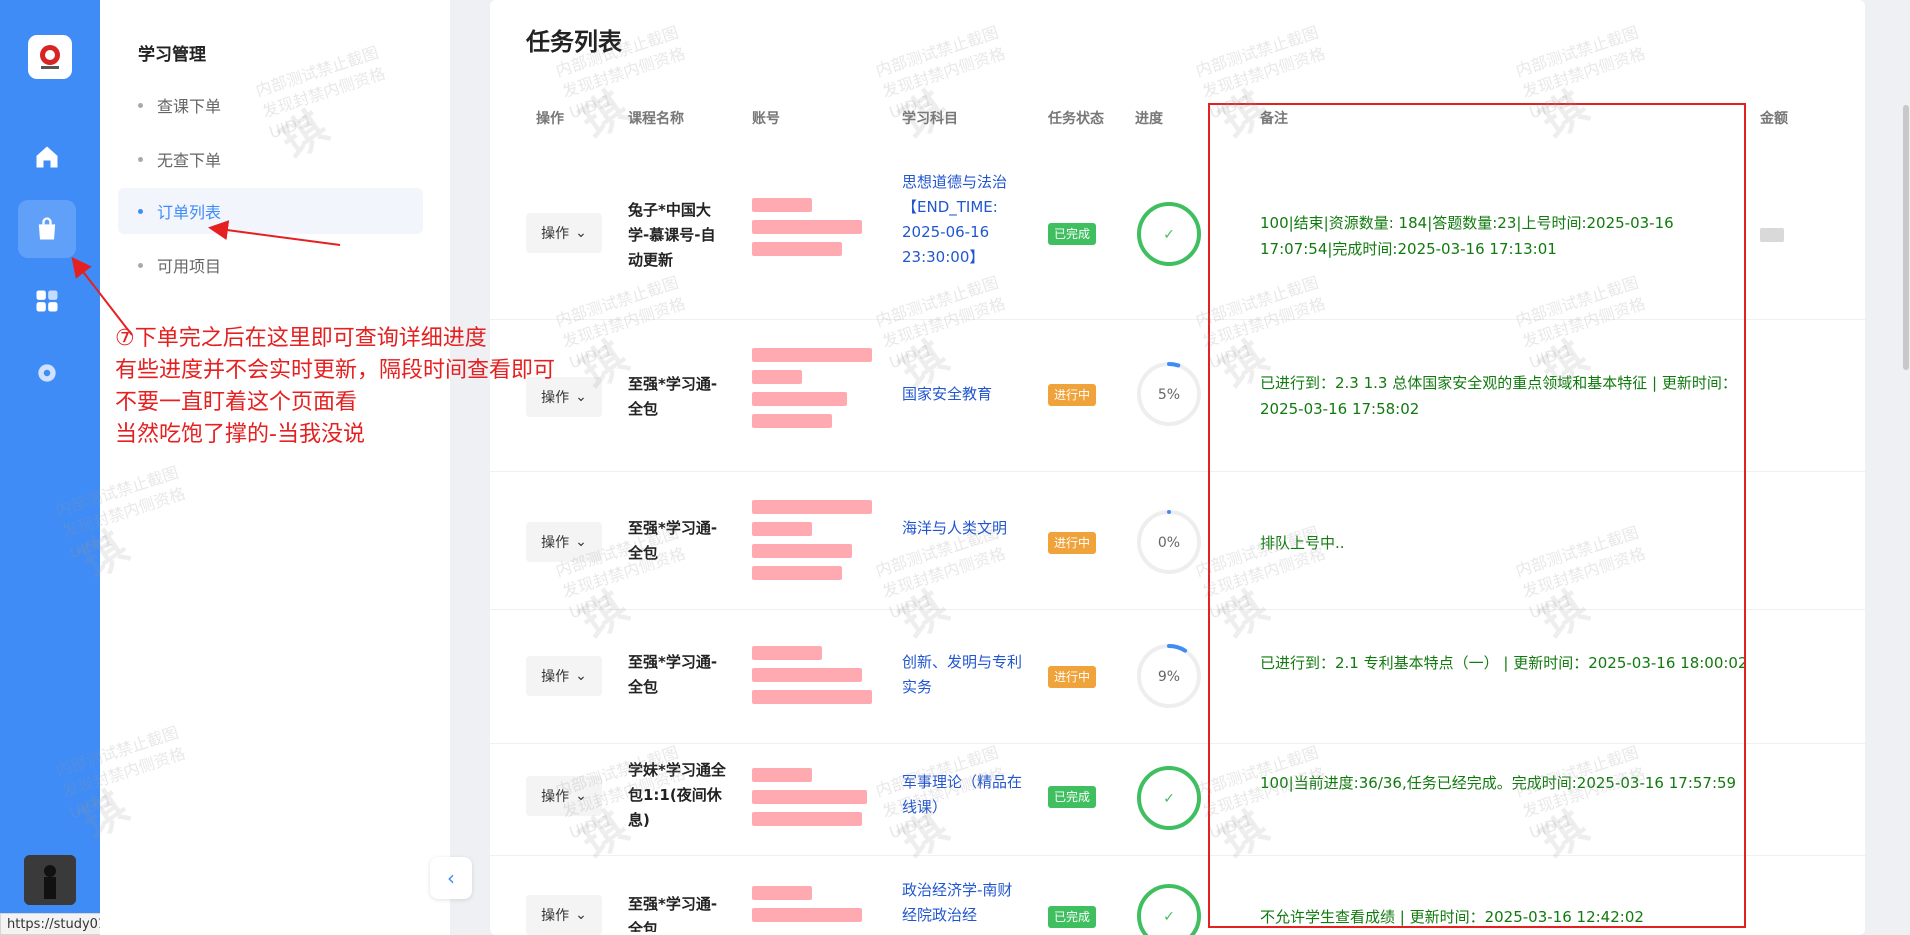 Image resolution: width=1910 pixels, height=935 pixels. Describe the element at coordinates (102, 296) in the screenshot. I see `arrow-to-rail` at that location.